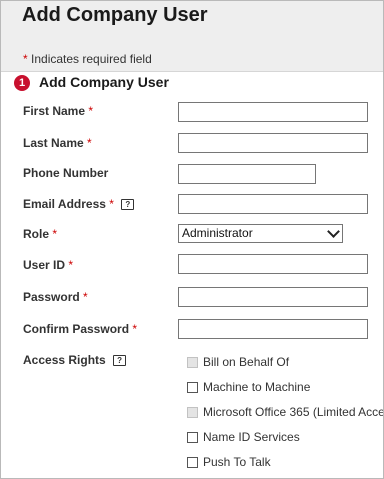 The width and height of the screenshot is (384, 479). Describe the element at coordinates (22, 83) in the screenshot. I see `section-number-badge: 1` at that location.